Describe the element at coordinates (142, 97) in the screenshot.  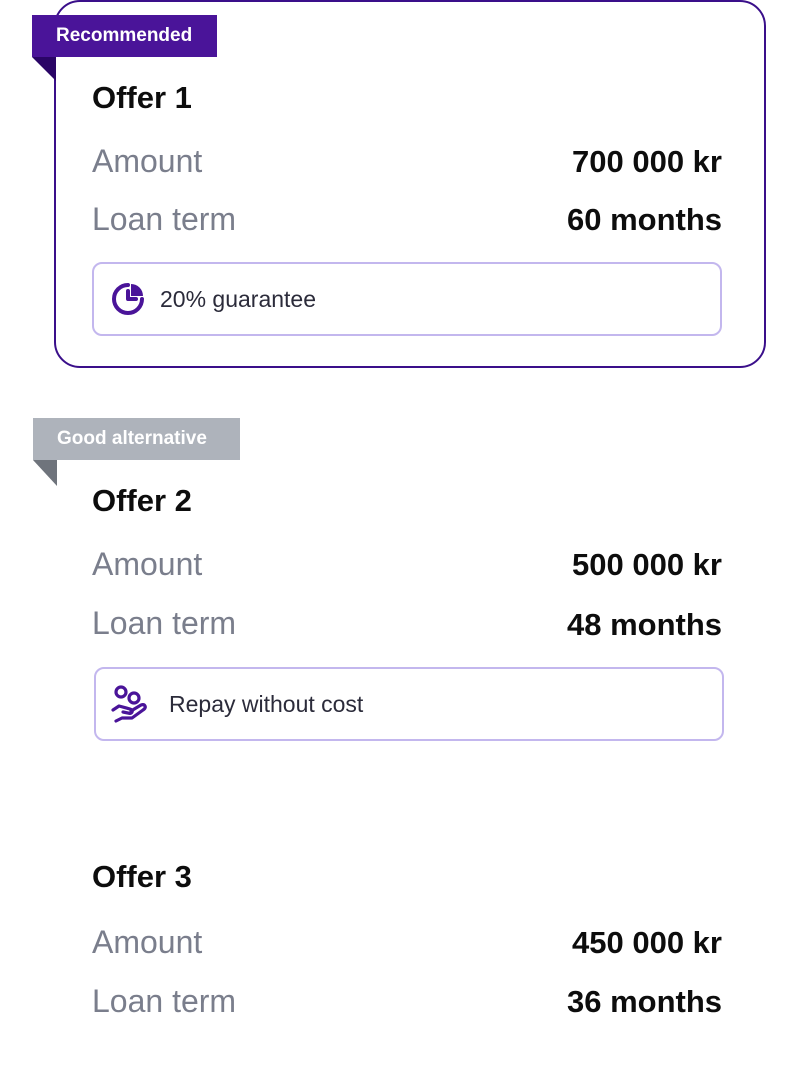
I see `offer-title: Offer 1` at that location.